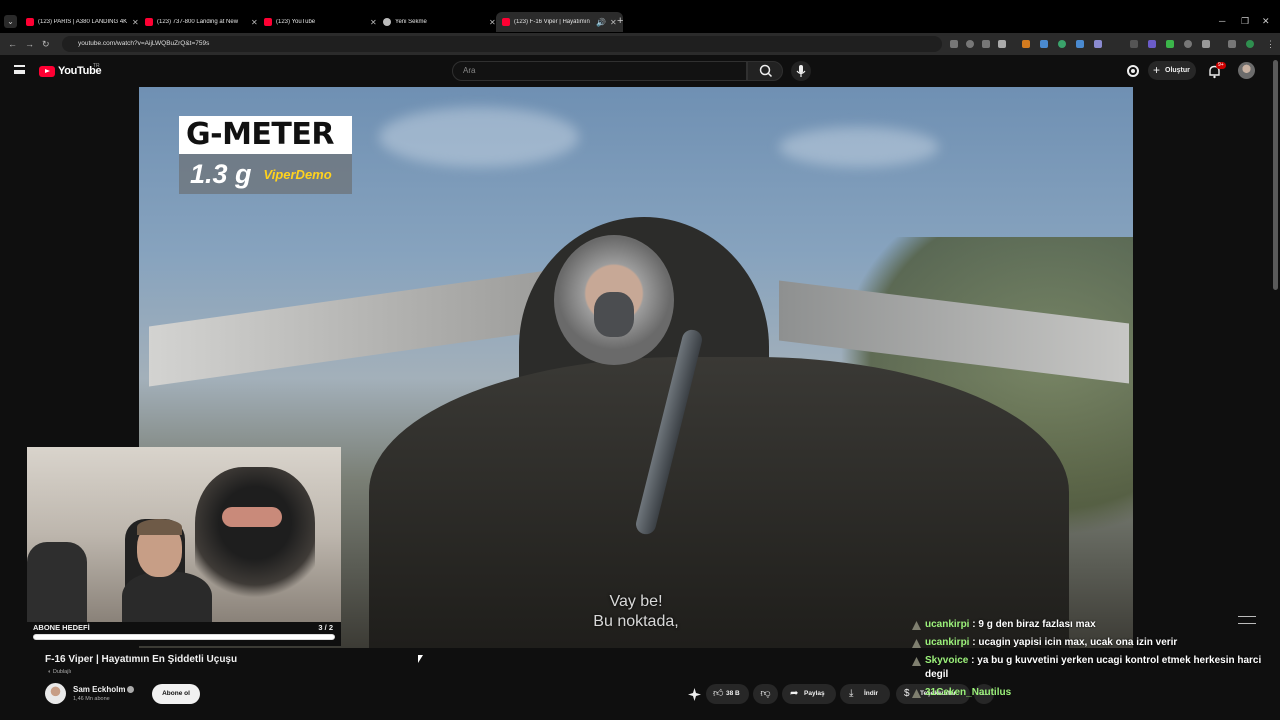 Image resolution: width=1280 pixels, height=720 pixels. What do you see at coordinates (1266, 21) in the screenshot?
I see `close-window-icon: ✕` at bounding box center [1266, 21].